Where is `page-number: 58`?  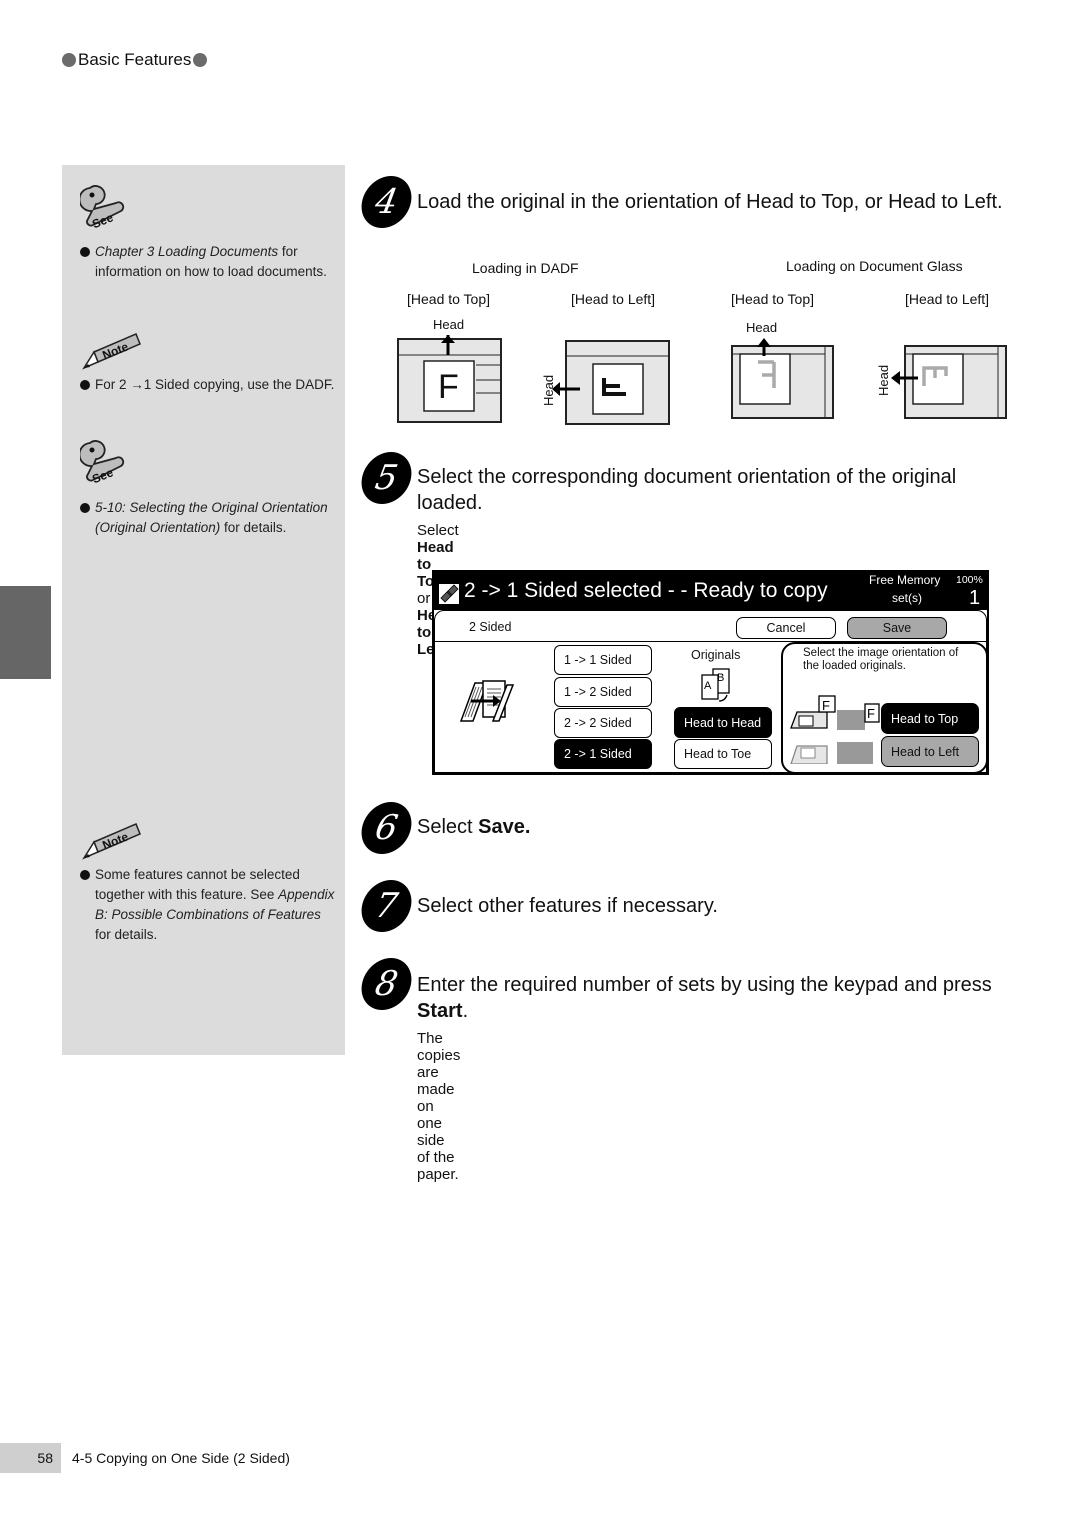
page-number: 58 is located at coordinates (30, 1458).